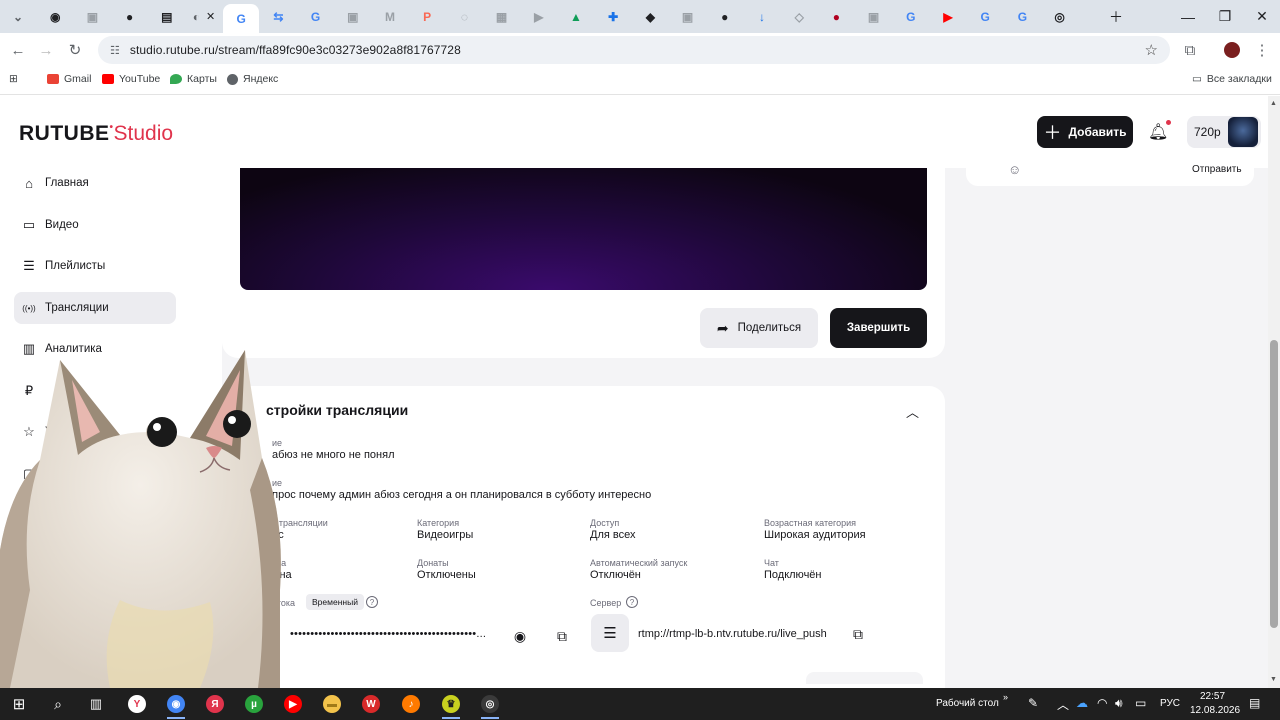 Image resolution: width=1280 pixels, height=720 pixels. Describe the element at coordinates (562, 636) in the screenshot. I see `copy-key-icon: ⧉` at that location.